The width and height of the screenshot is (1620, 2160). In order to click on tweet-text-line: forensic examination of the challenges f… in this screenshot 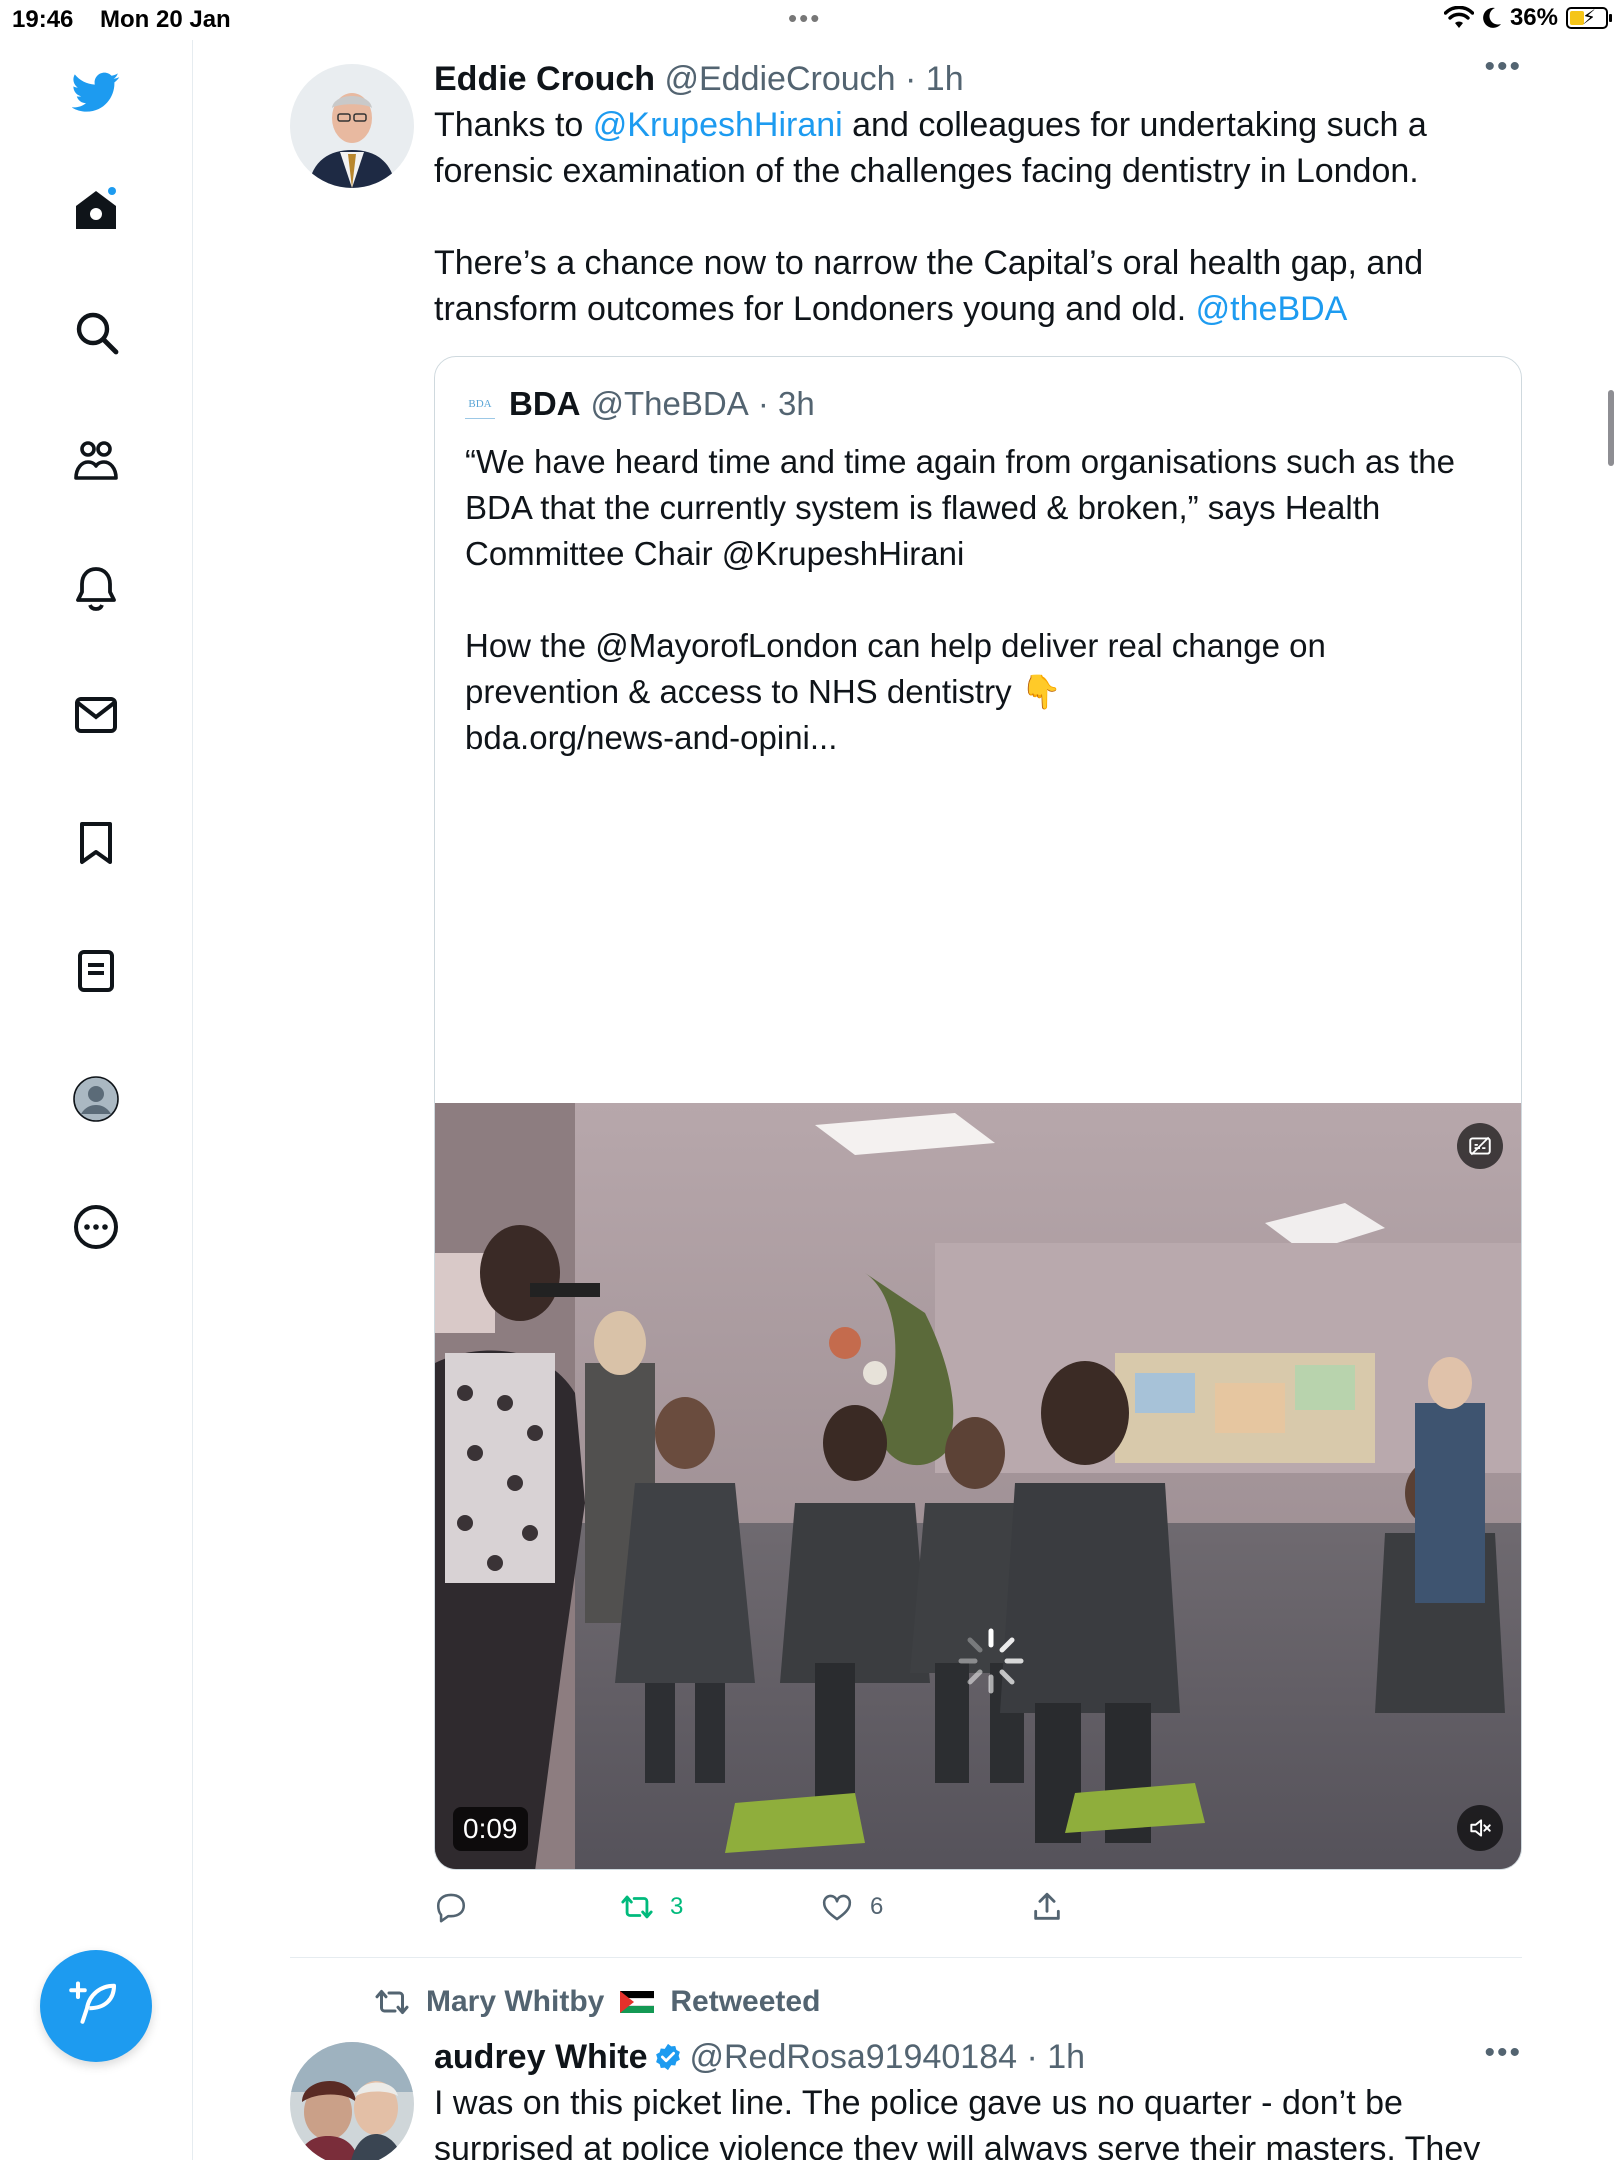, I will do `click(926, 171)`.